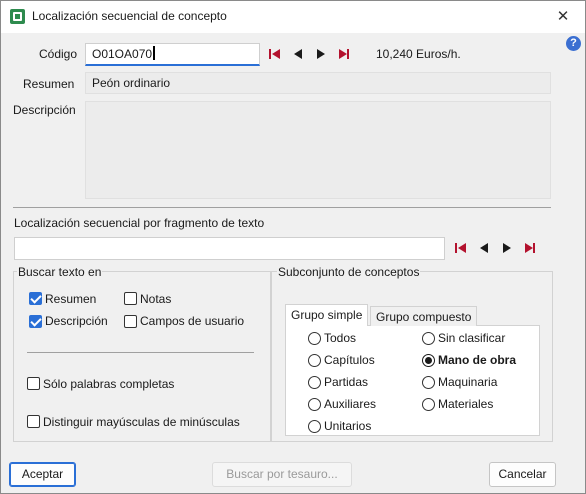 The image size is (586, 494). I want to click on next-record-icon, so click(321, 54).